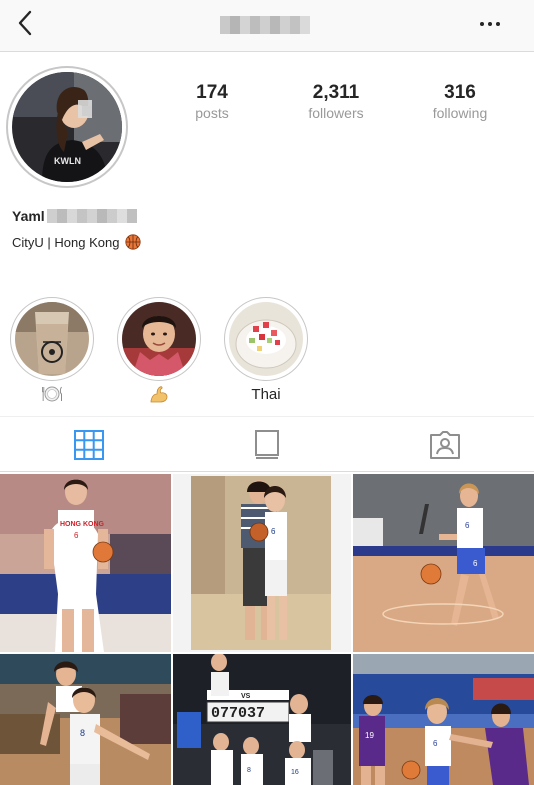 The image size is (534, 785). I want to click on profile-tab-bar, so click(267, 444).